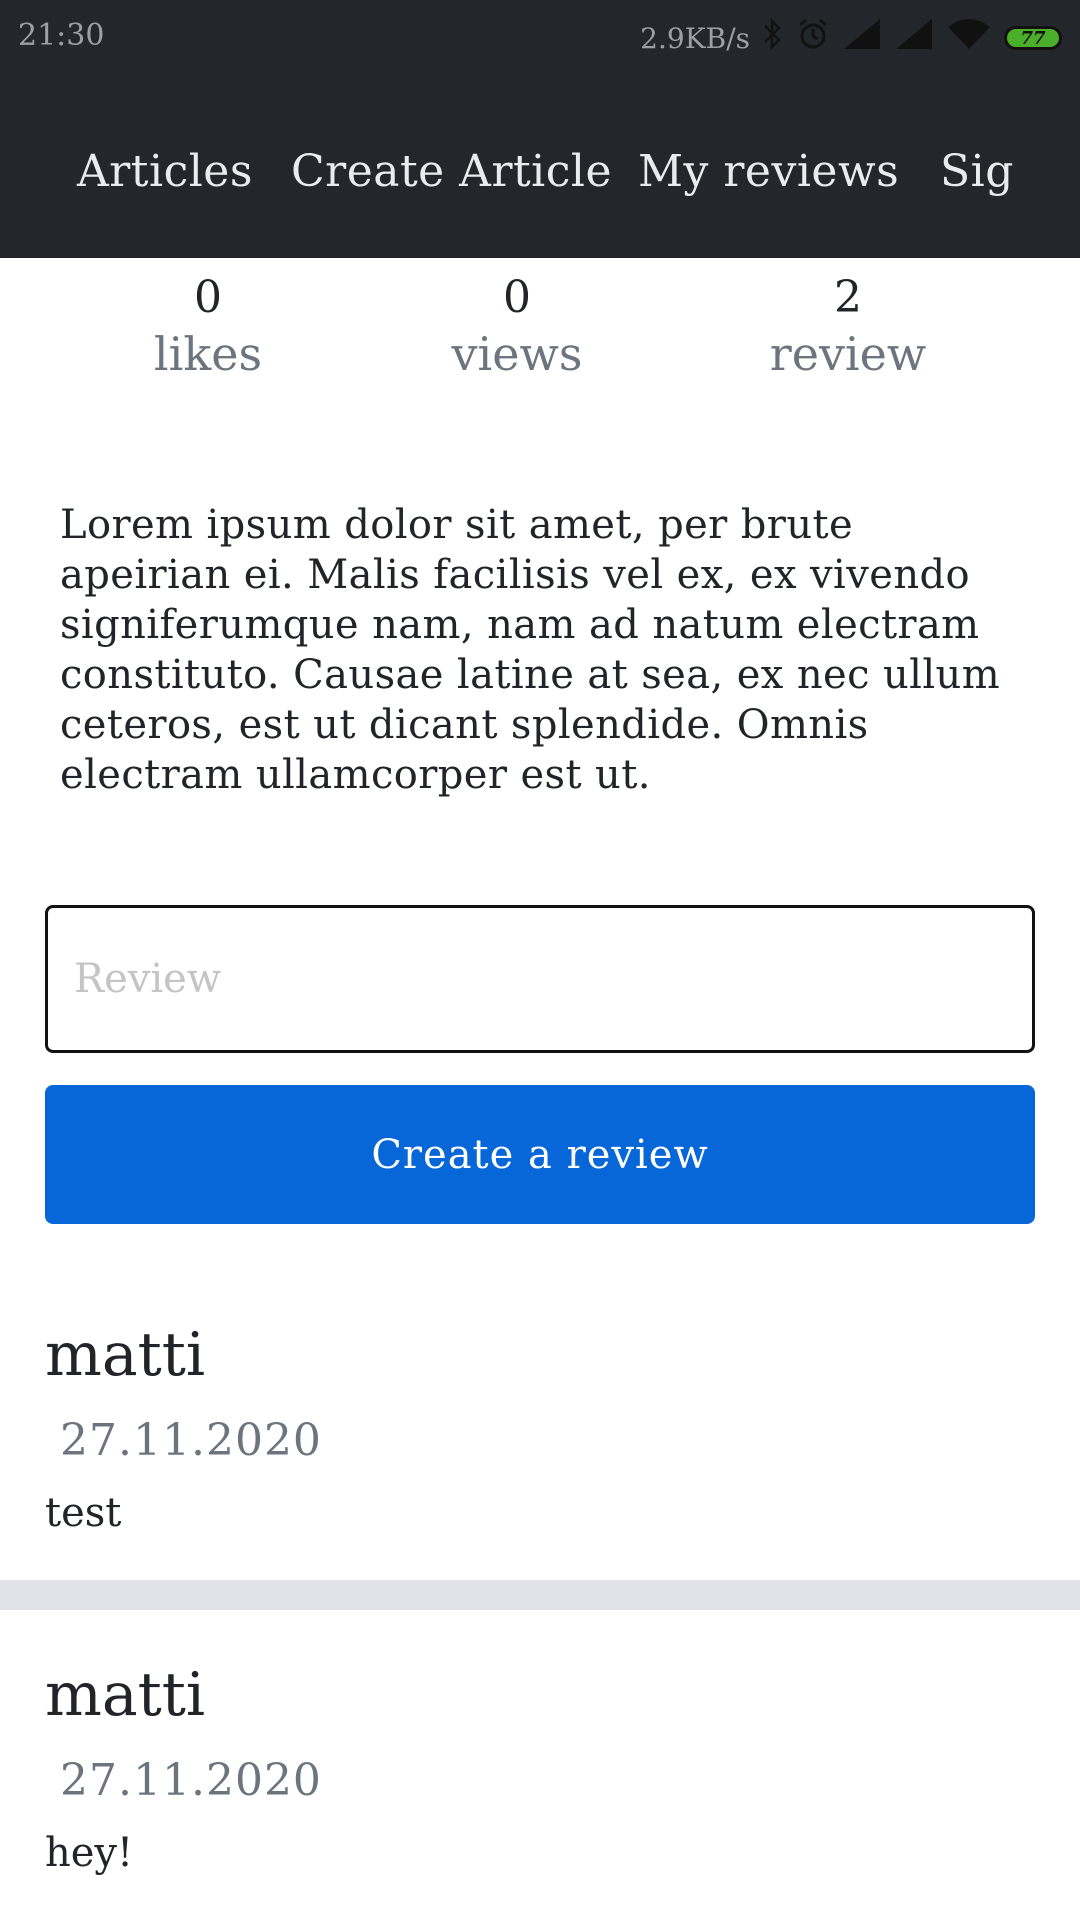 This screenshot has height=1920, width=1080. I want to click on review-divider, so click(540, 1595).